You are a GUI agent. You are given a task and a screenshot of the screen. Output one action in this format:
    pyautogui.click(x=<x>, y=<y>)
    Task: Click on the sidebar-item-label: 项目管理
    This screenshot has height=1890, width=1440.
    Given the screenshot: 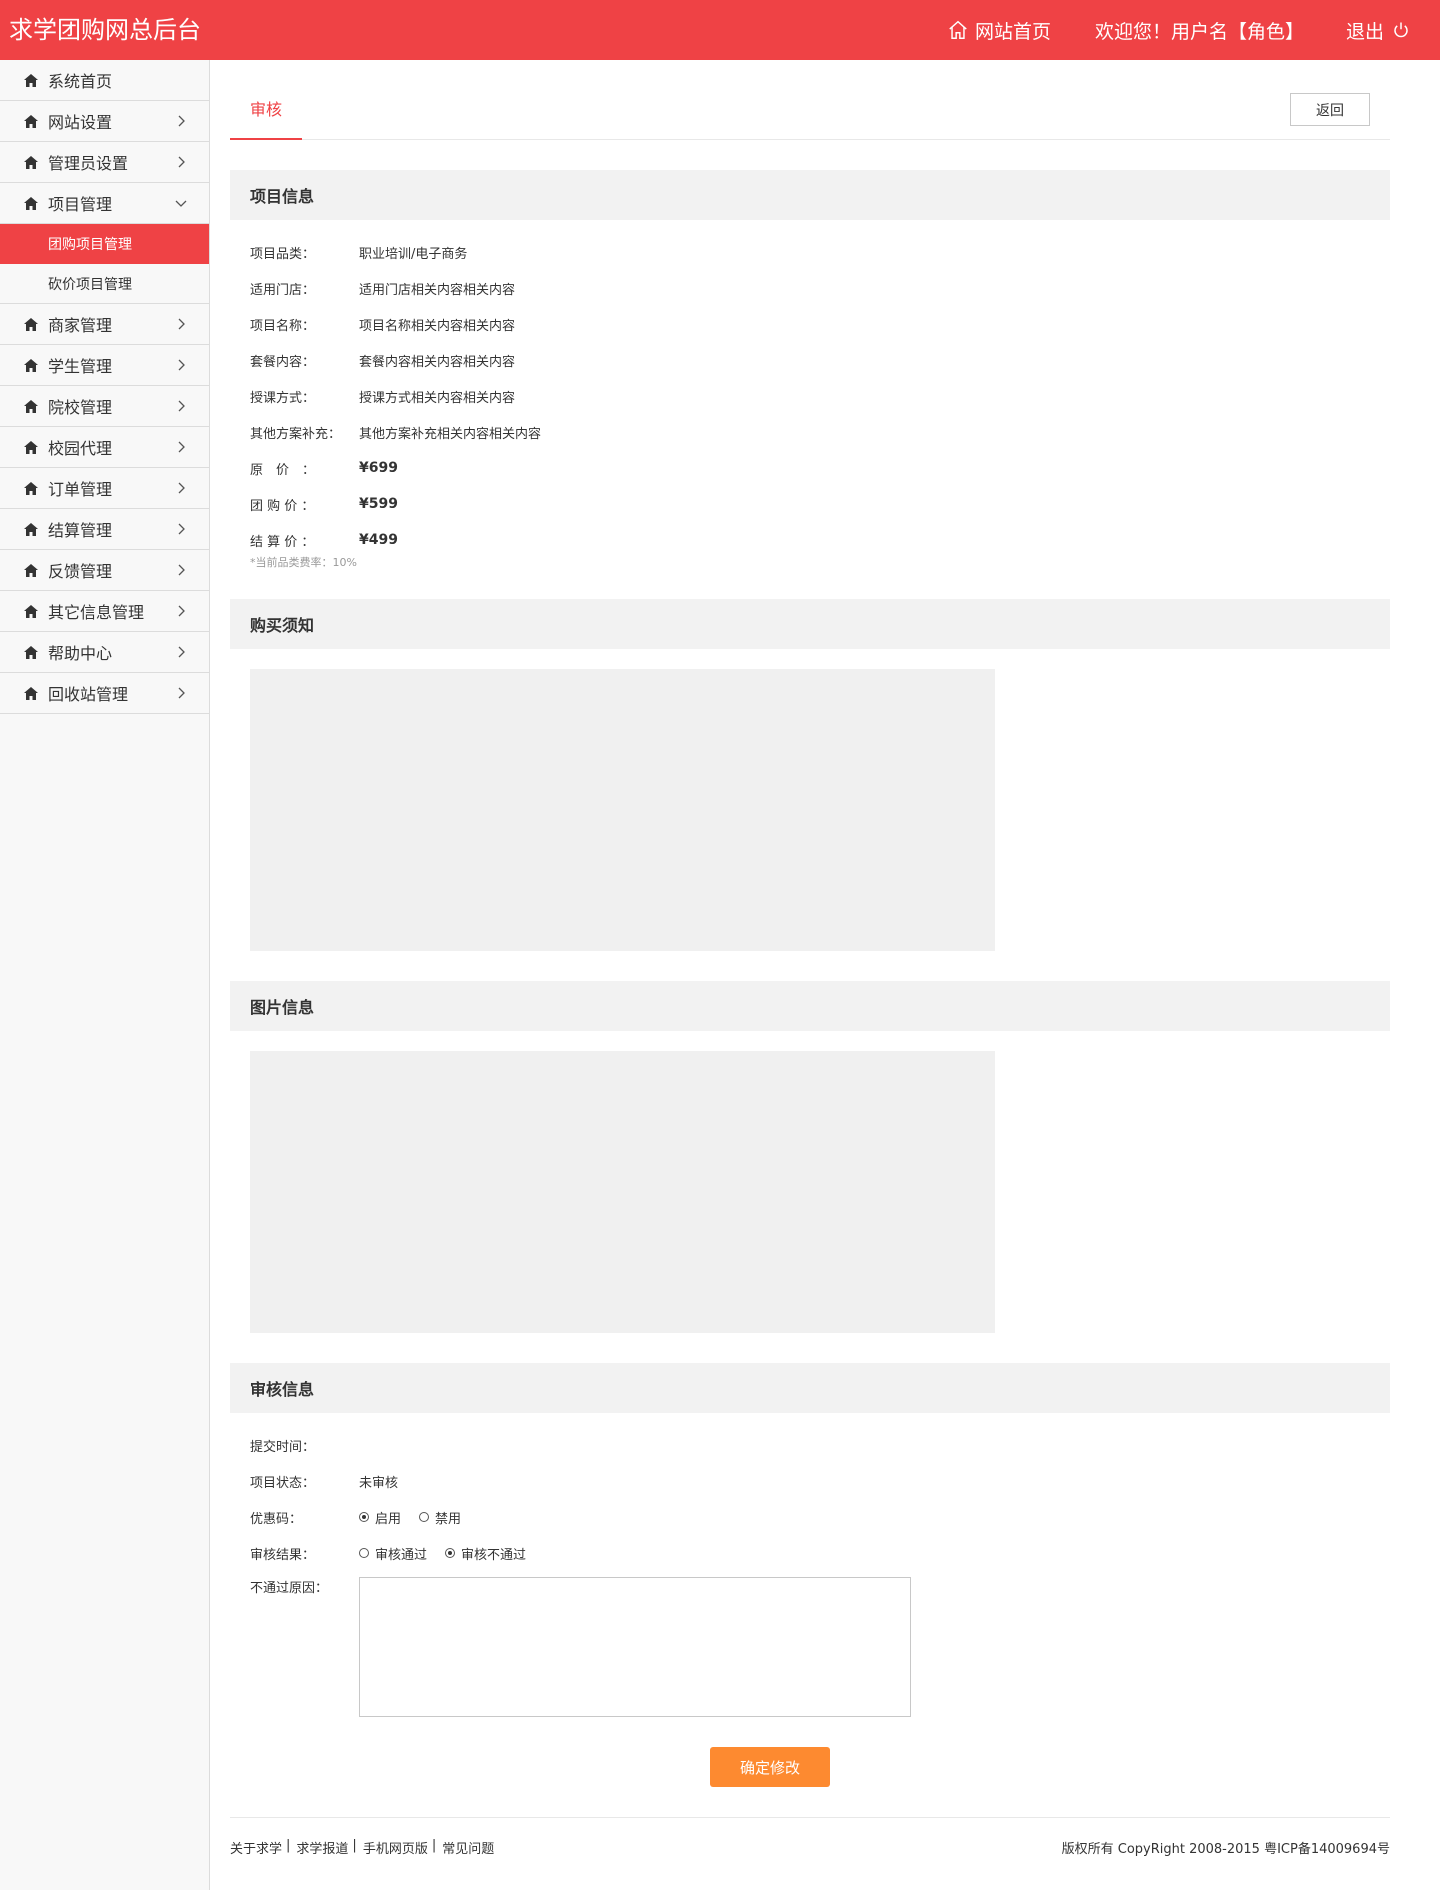 What is the action you would take?
    pyautogui.click(x=80, y=204)
    